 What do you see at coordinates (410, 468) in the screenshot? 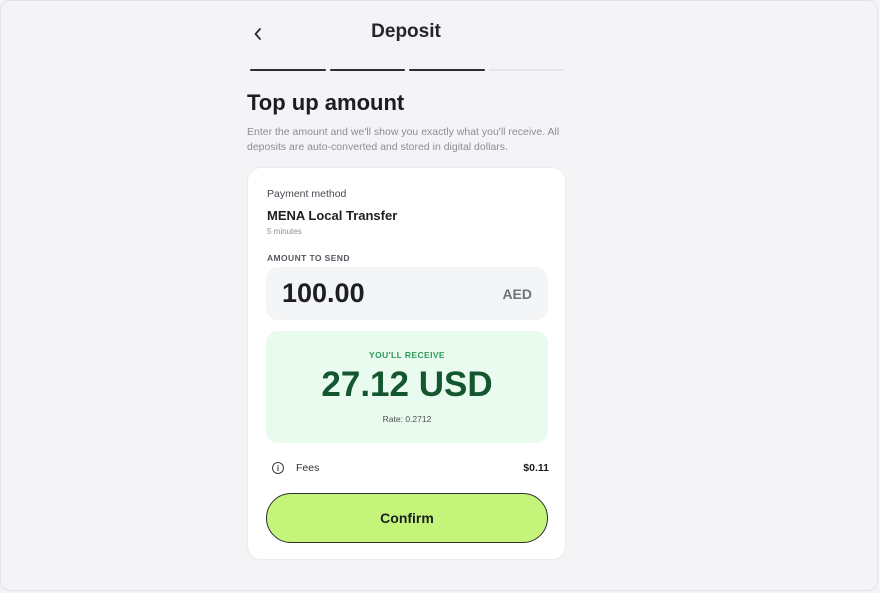
I see `fees-row: i Fees $0.11` at bounding box center [410, 468].